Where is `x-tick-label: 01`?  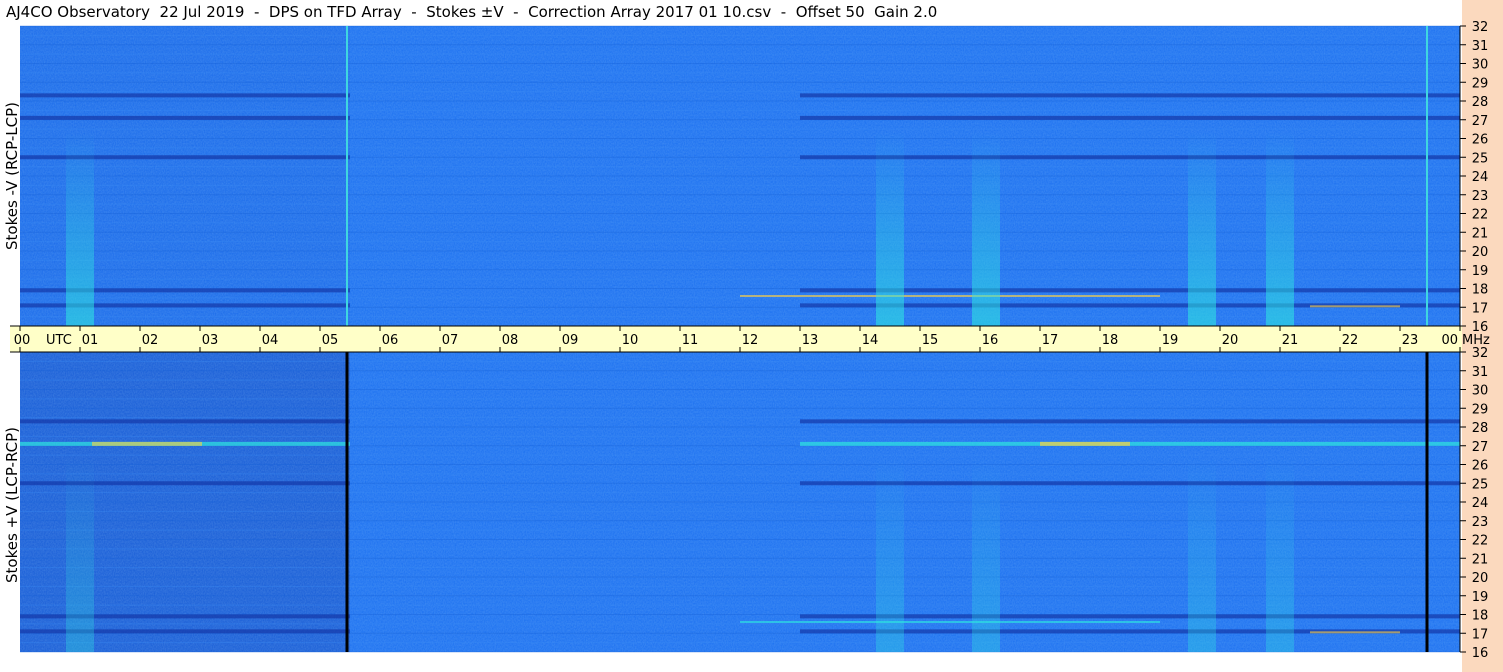
x-tick-label: 01 is located at coordinates (90, 340).